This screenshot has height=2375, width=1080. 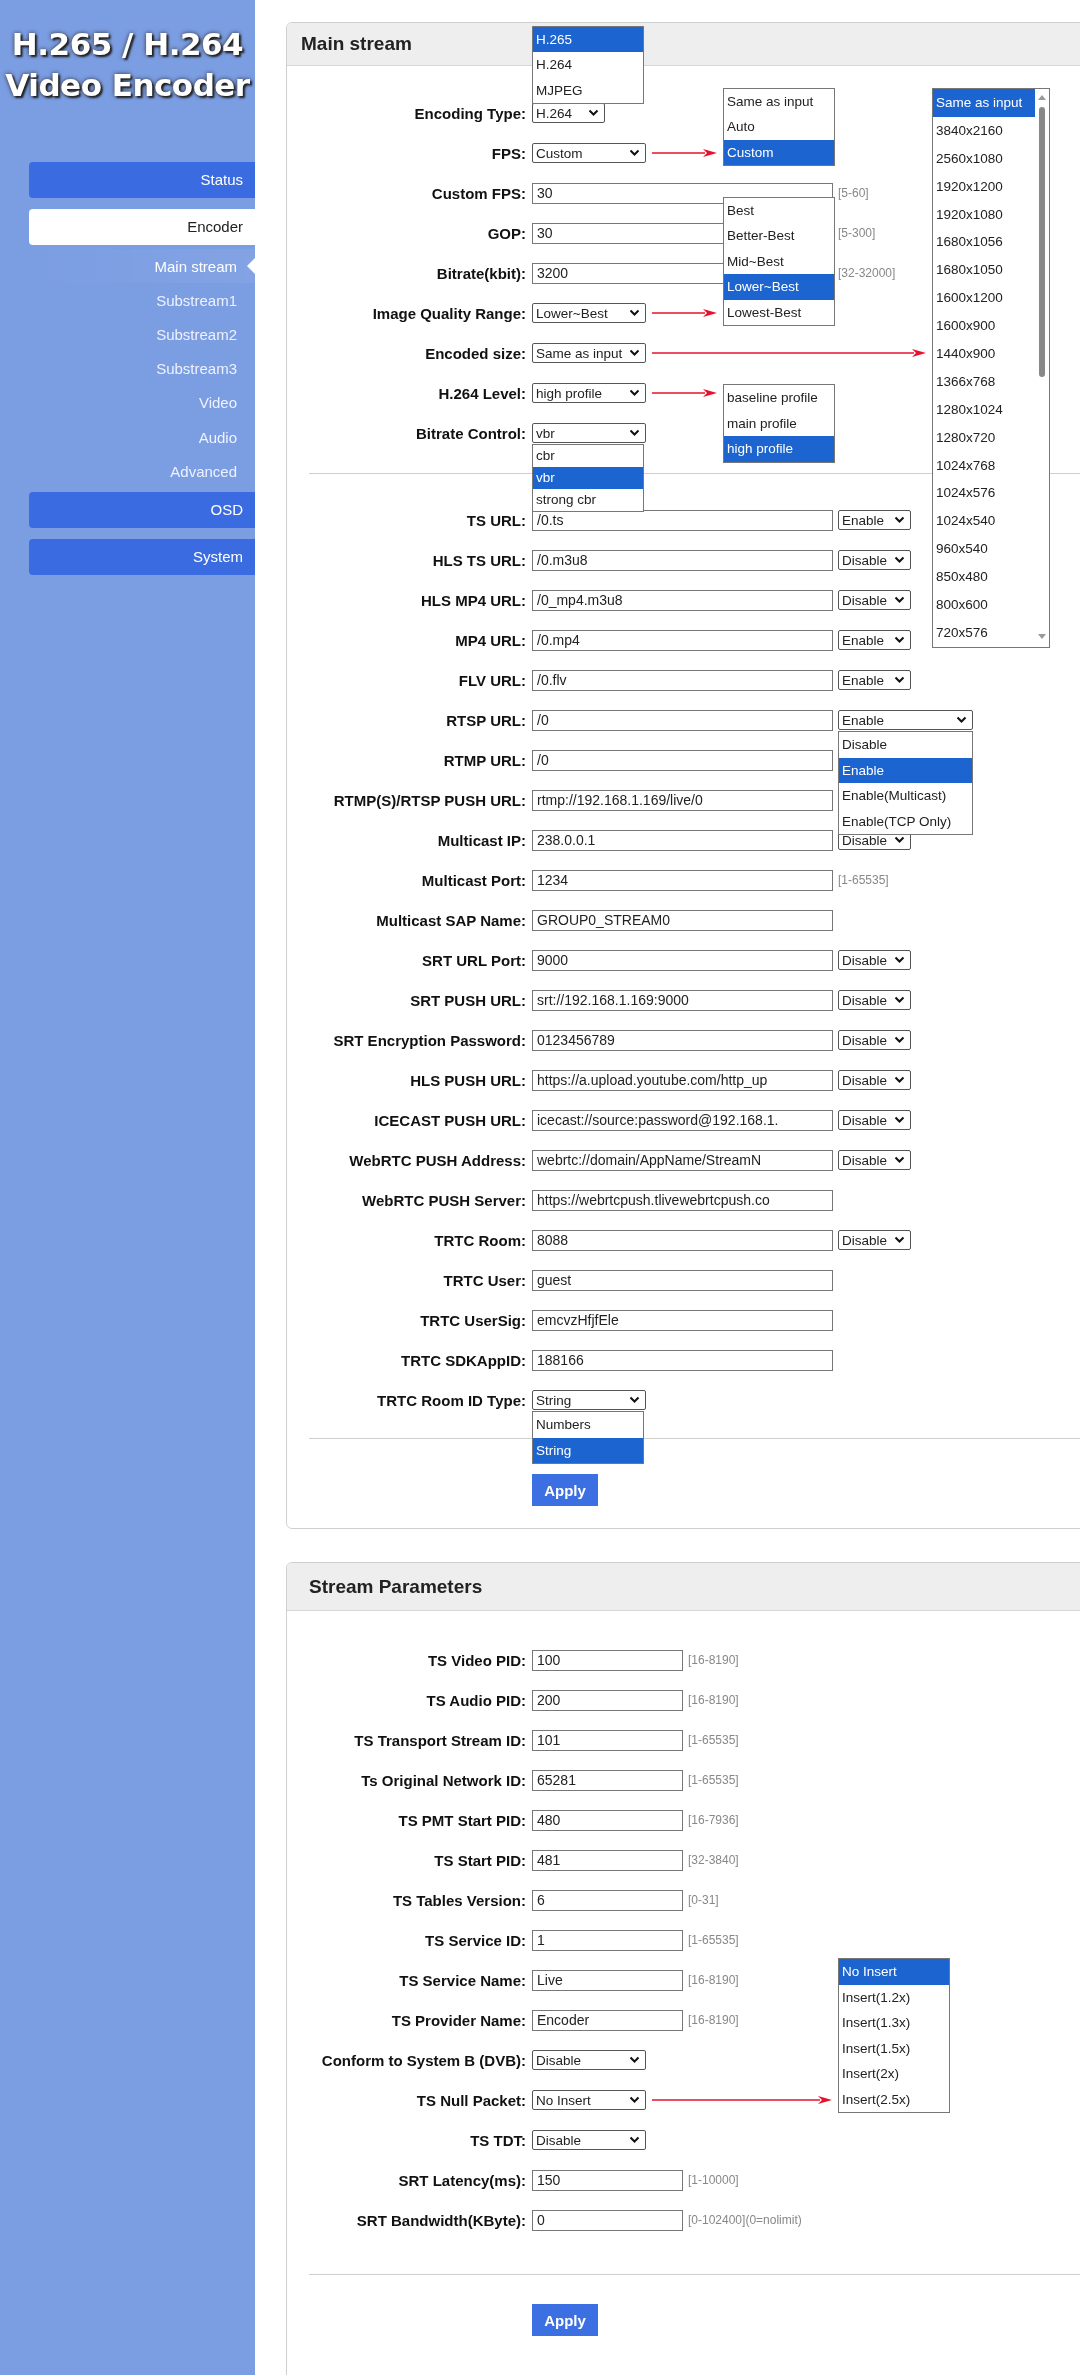 What do you see at coordinates (607, 1900) in the screenshot?
I see `text-field: 6` at bounding box center [607, 1900].